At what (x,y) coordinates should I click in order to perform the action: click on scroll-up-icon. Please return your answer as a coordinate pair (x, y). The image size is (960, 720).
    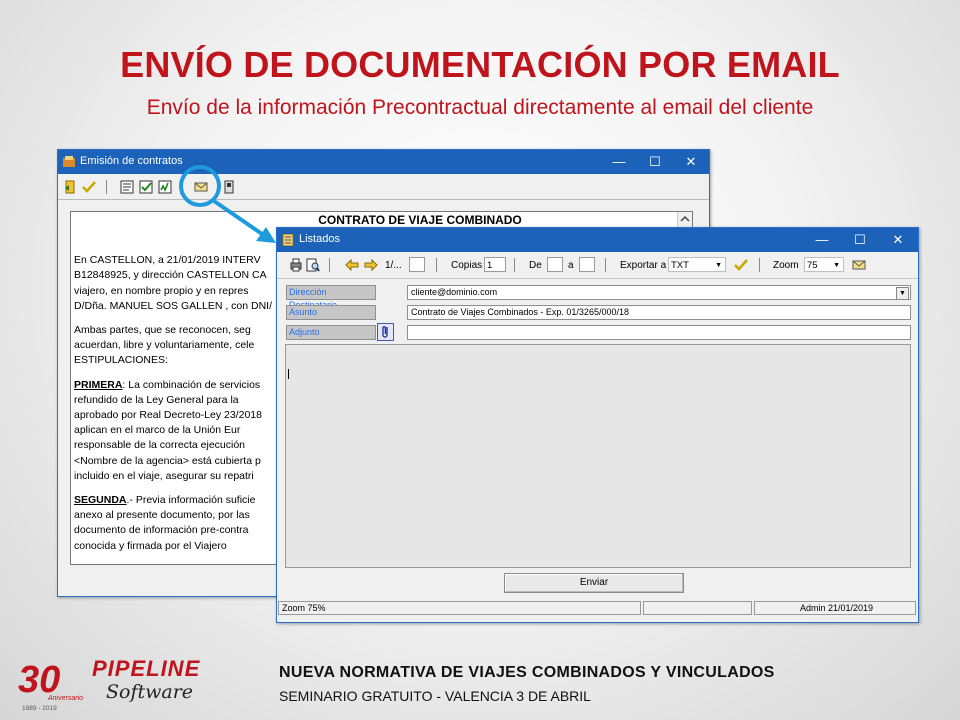
    Looking at the image, I should click on (685, 219).